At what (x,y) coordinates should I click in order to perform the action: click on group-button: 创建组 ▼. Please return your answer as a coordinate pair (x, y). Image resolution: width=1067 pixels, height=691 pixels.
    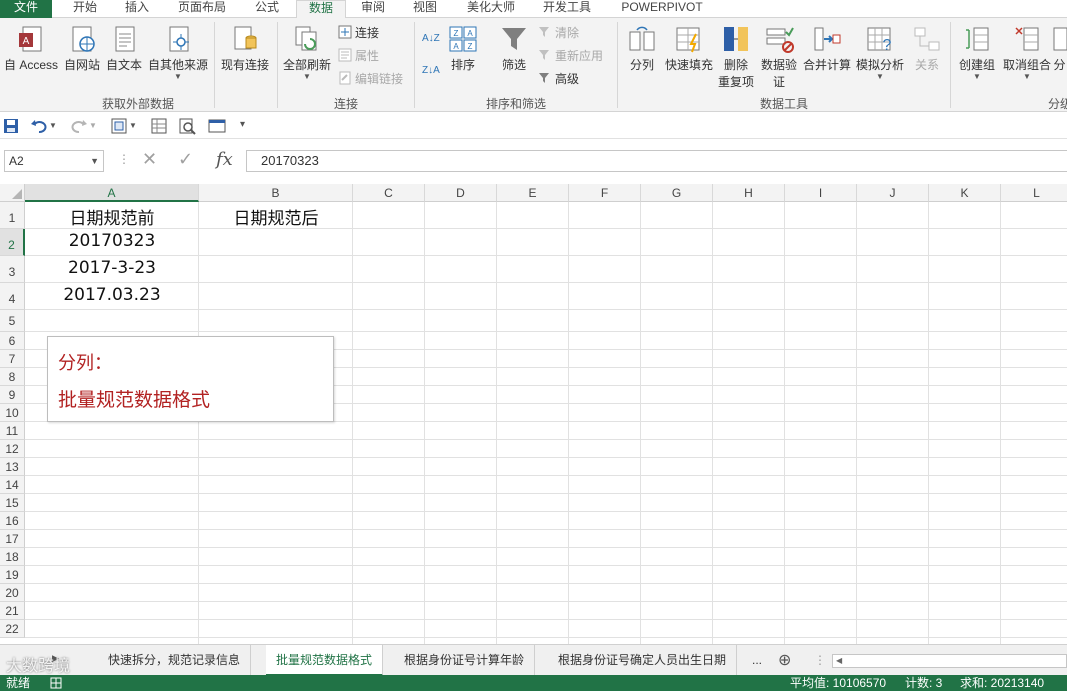
    Looking at the image, I should click on (977, 52).